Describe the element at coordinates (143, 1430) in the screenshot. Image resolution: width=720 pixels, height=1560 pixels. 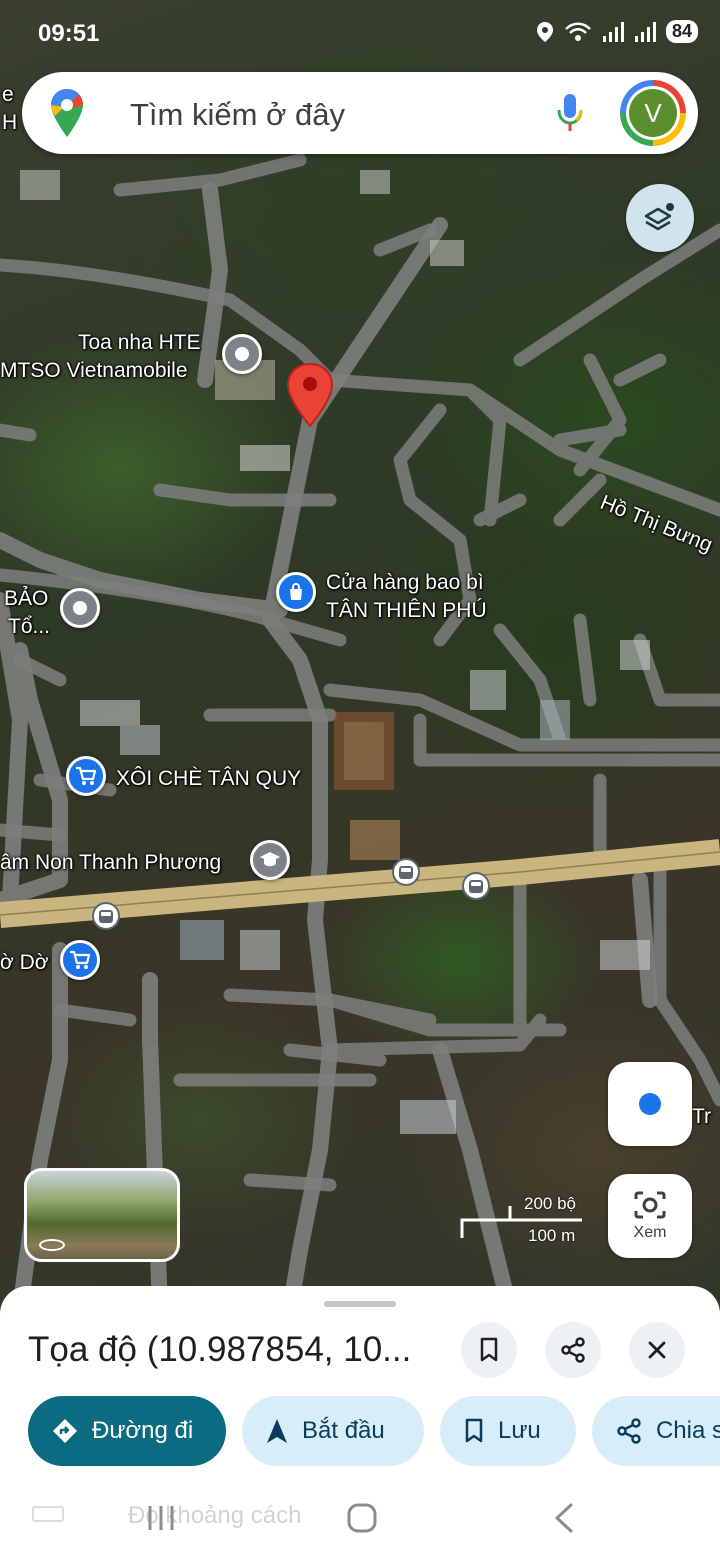
I see `directions-label: Đường đi` at that location.